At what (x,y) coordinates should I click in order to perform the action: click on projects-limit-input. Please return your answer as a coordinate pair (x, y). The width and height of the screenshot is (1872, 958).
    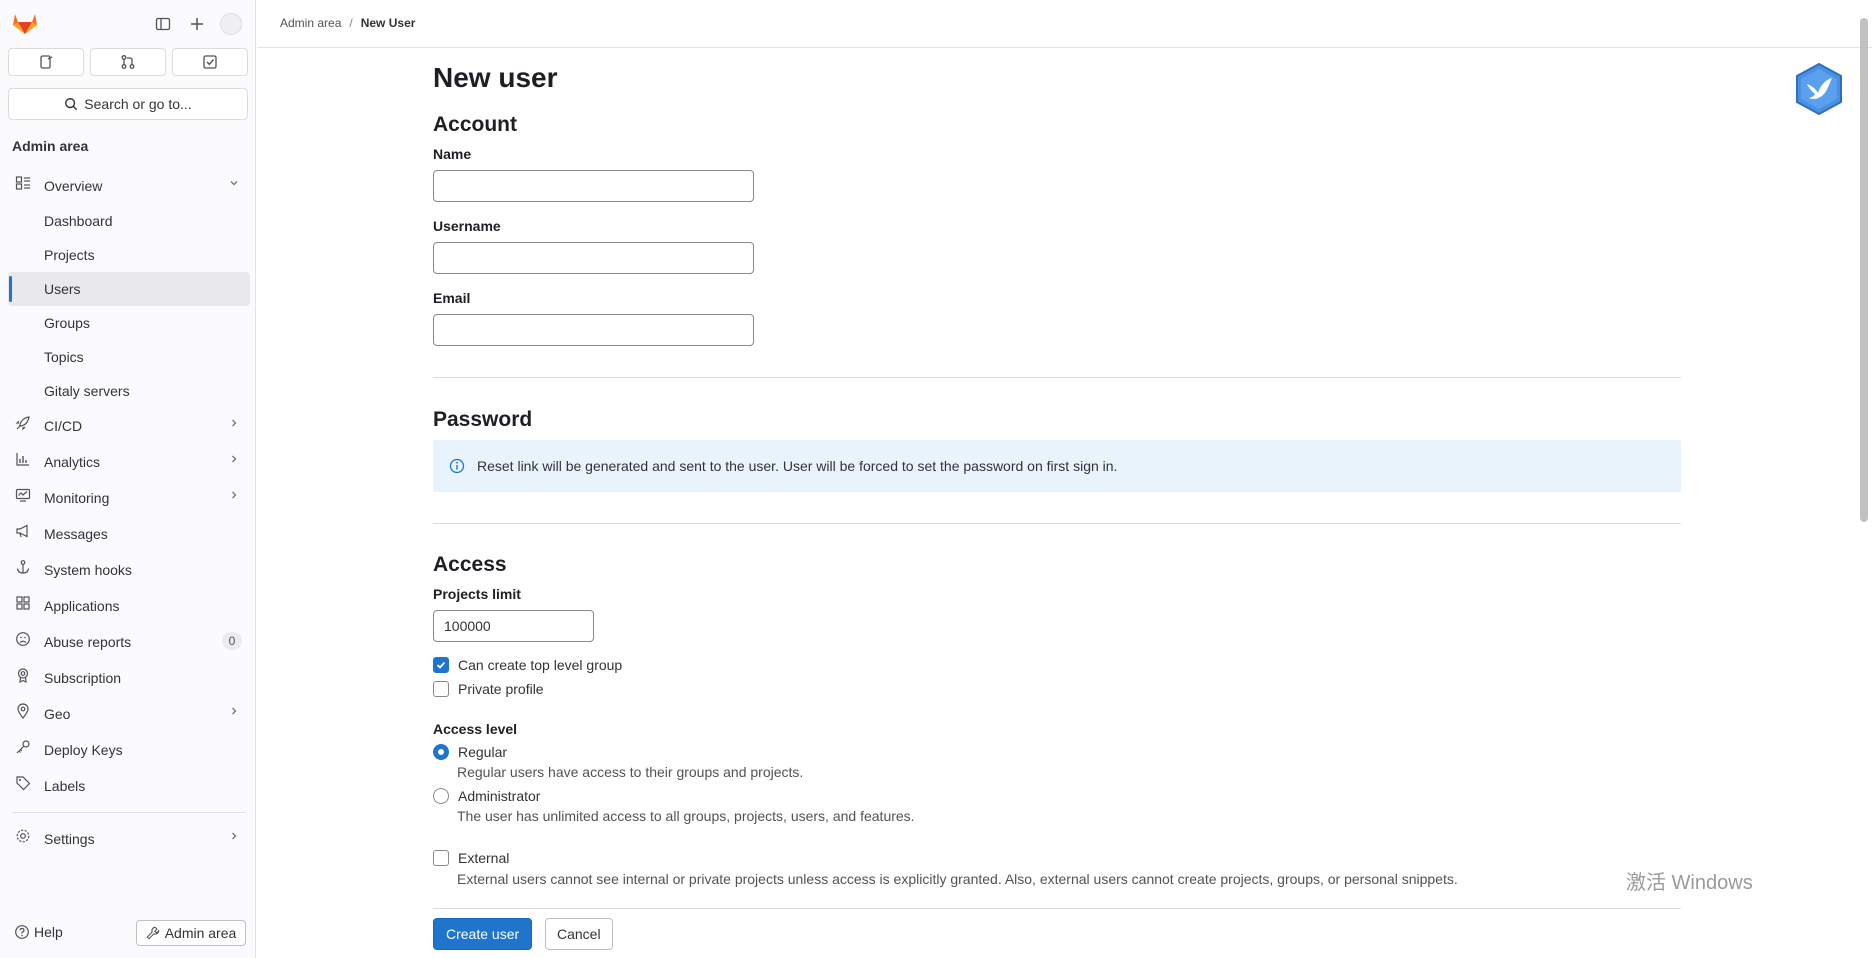
    Looking at the image, I should click on (513, 626).